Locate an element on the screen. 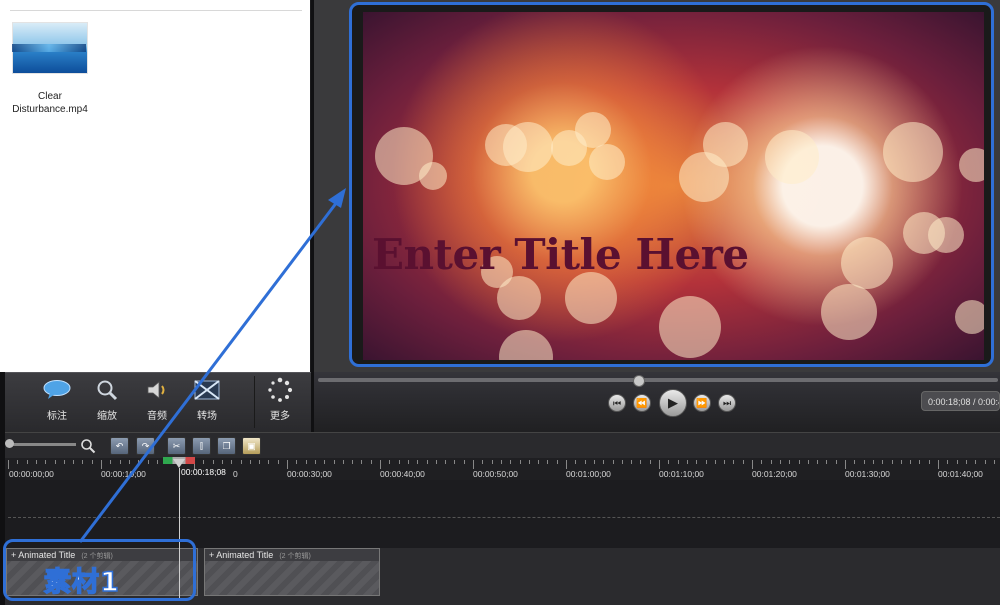 This screenshot has height=605, width=1000. cut-button: ✂ is located at coordinates (176, 446).